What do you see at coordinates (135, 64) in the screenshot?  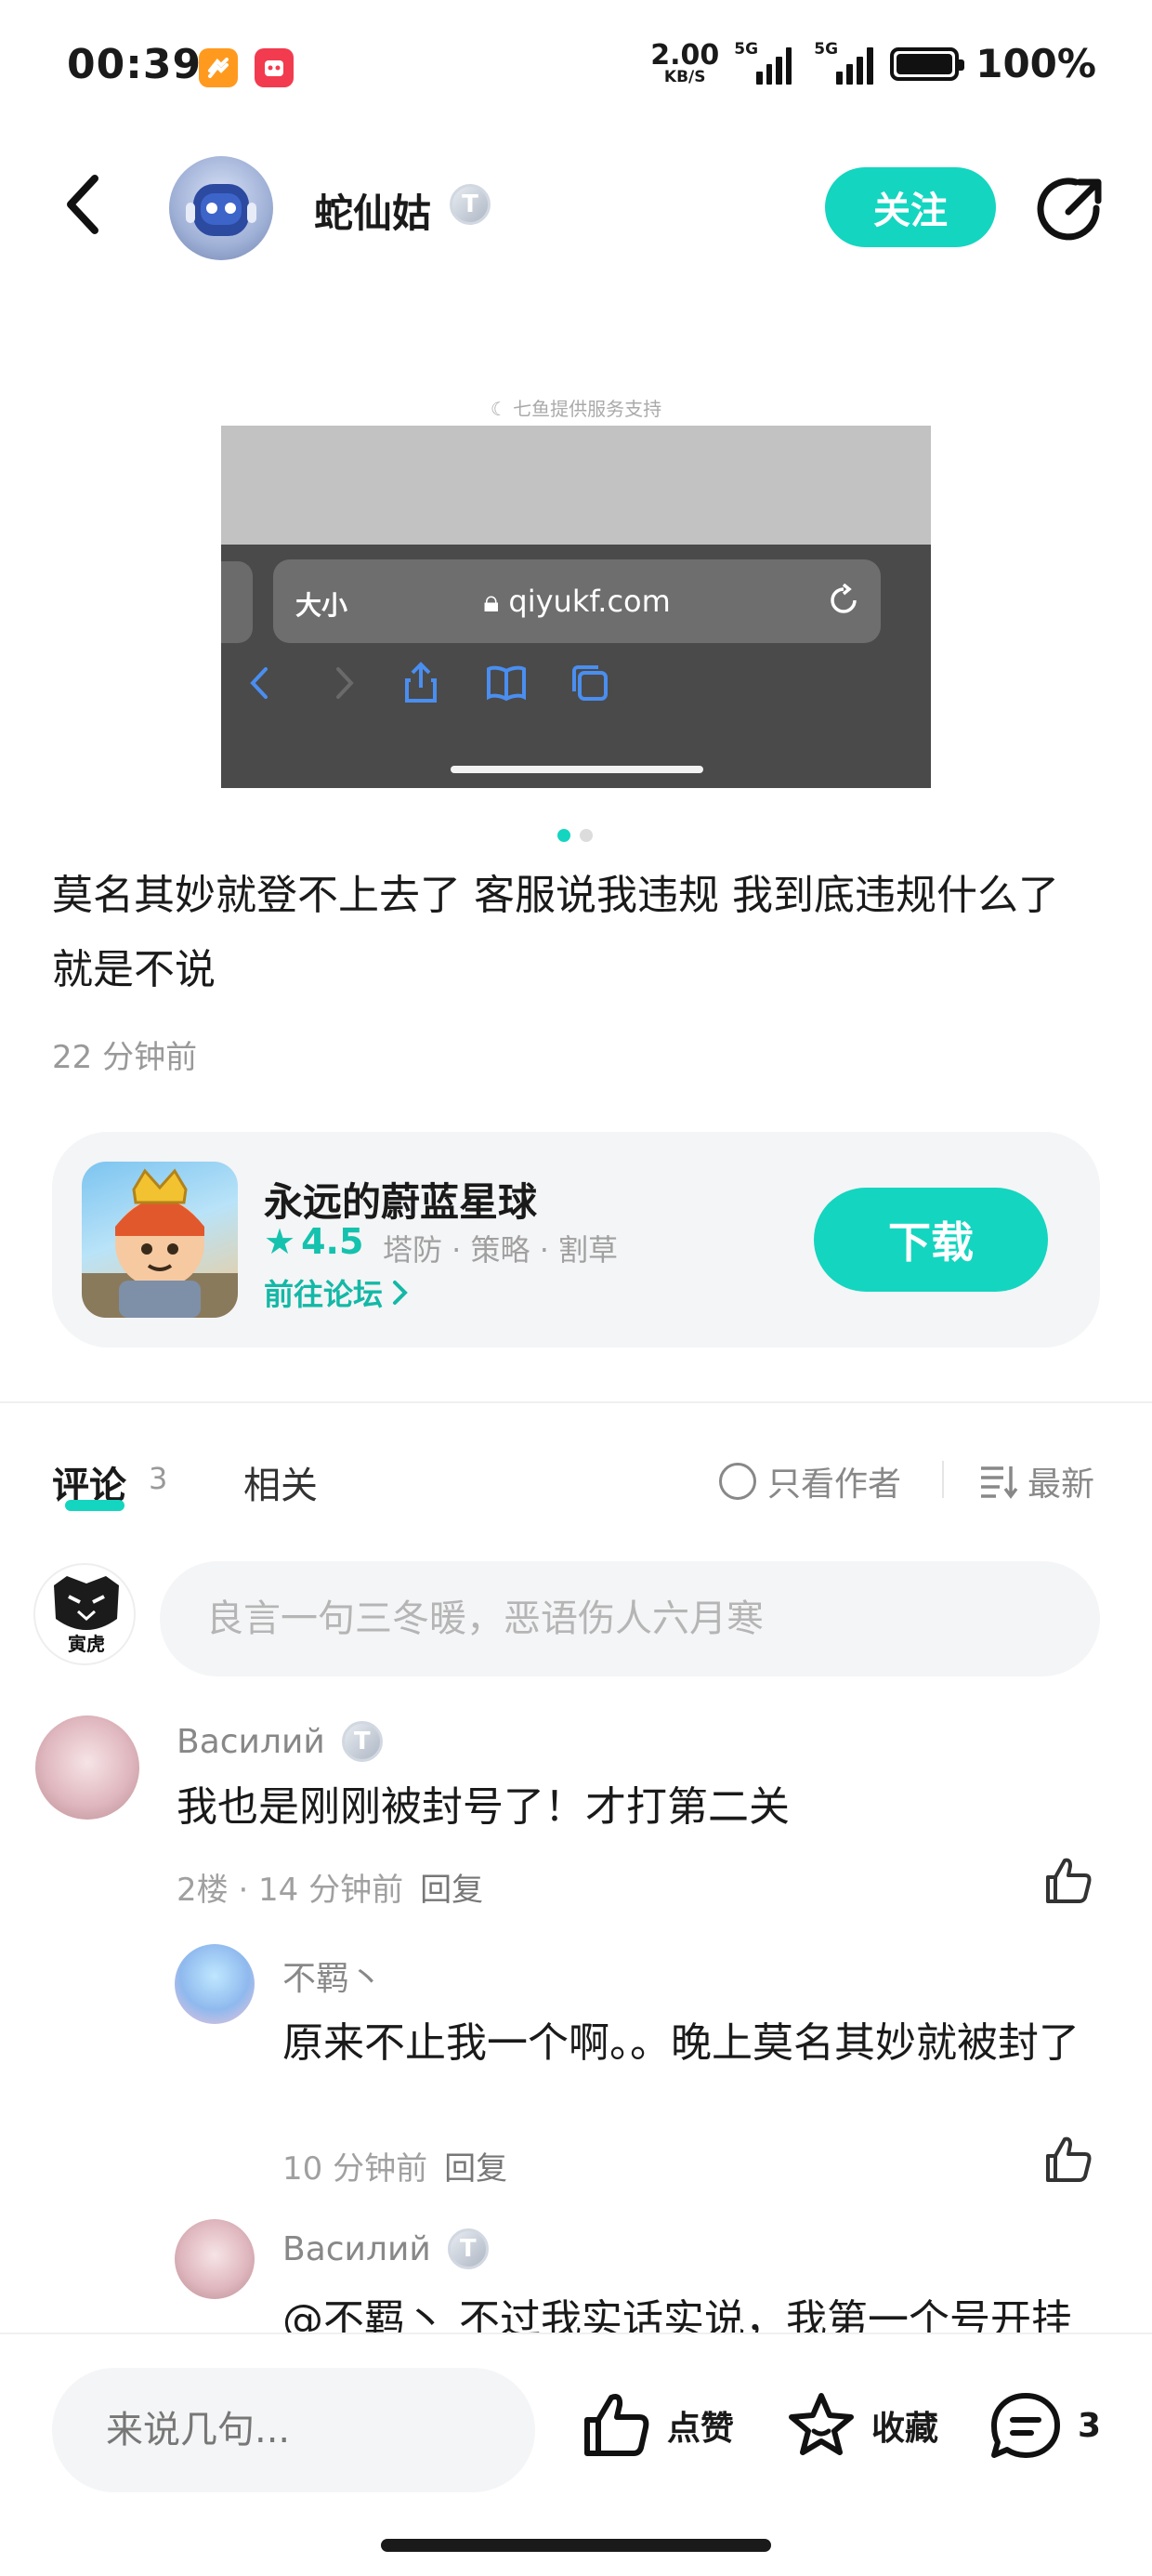 I see `status-time: 00:39` at bounding box center [135, 64].